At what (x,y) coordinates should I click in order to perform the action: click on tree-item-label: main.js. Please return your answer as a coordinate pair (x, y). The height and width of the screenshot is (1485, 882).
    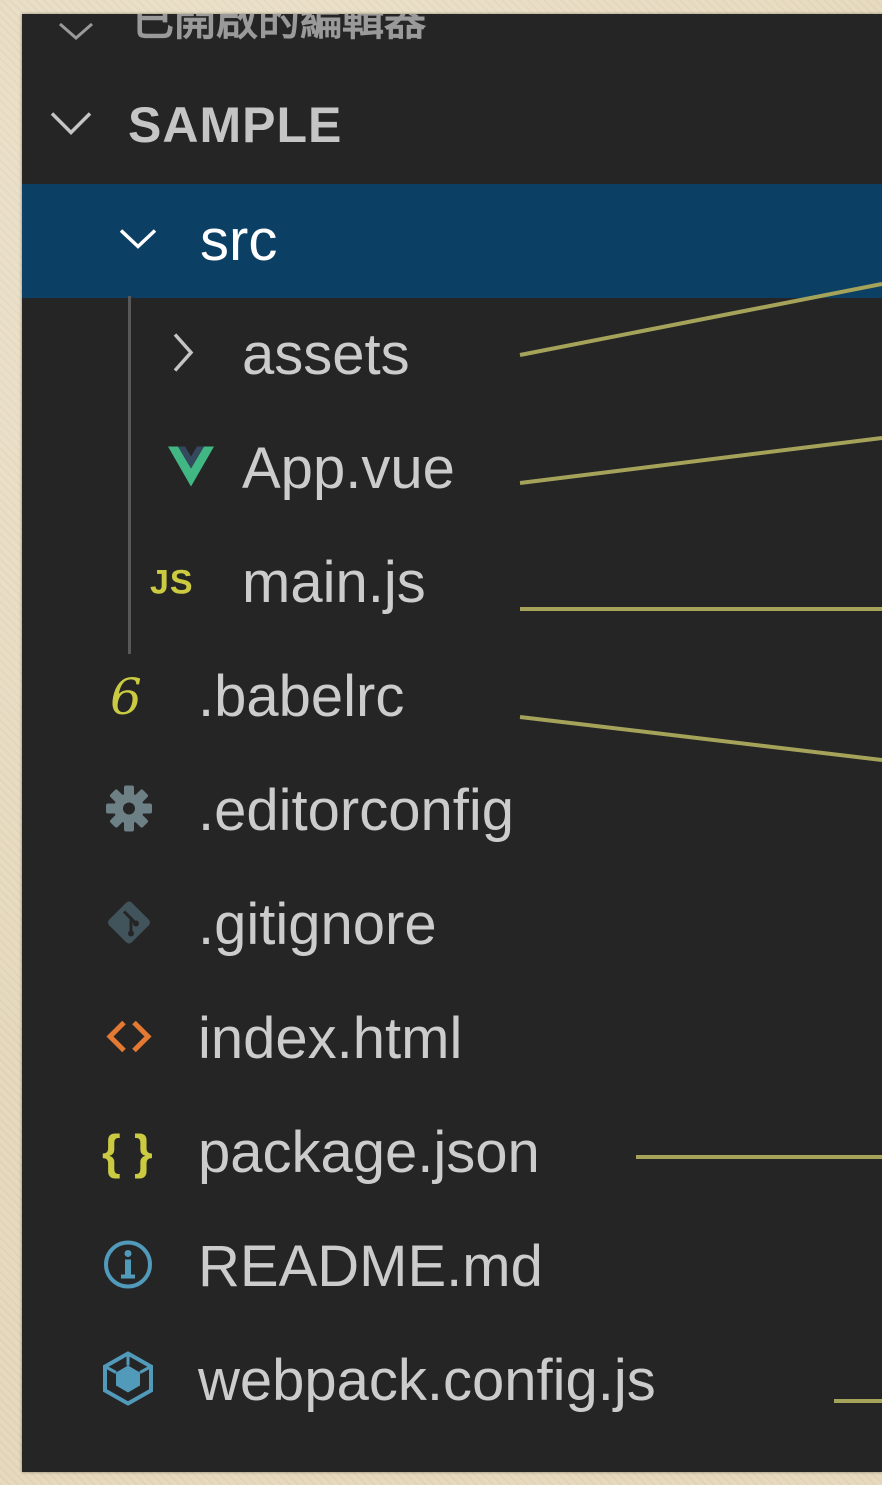
    Looking at the image, I should click on (334, 582).